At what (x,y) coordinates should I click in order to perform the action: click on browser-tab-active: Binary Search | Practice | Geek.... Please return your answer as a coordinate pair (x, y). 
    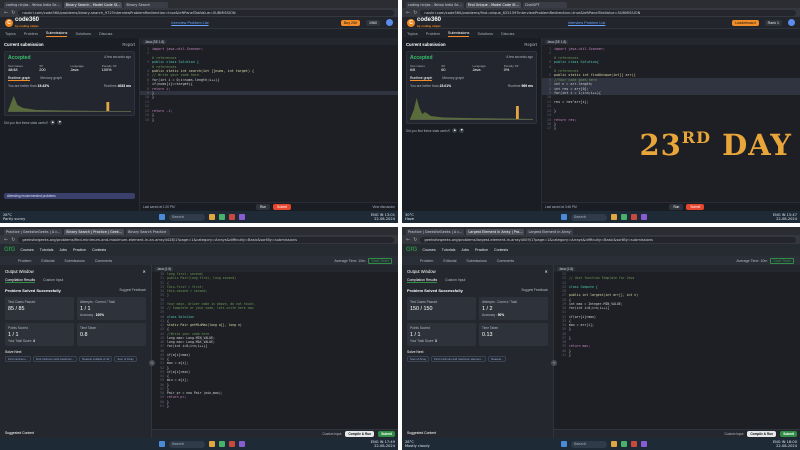
    Looking at the image, I should click on (94, 232).